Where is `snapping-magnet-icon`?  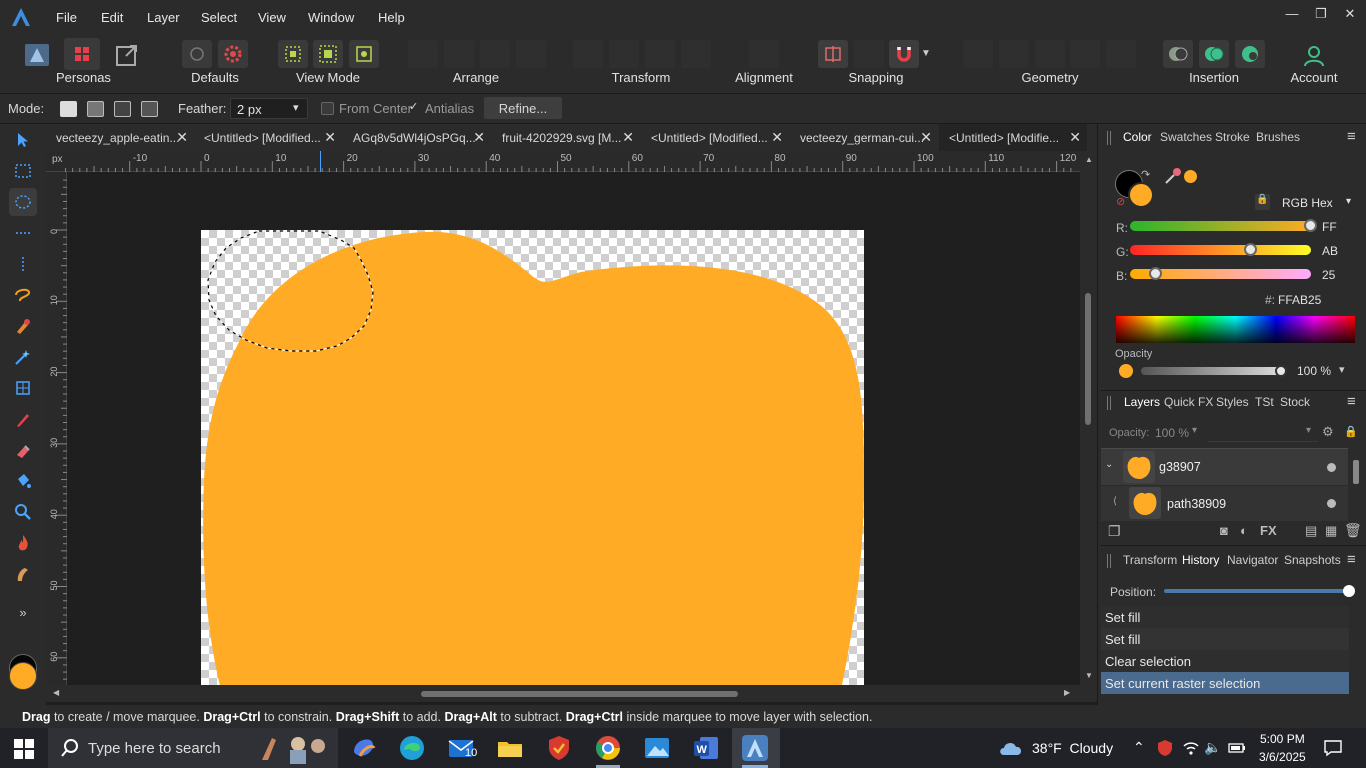
snapping-magnet-icon is located at coordinates (904, 54).